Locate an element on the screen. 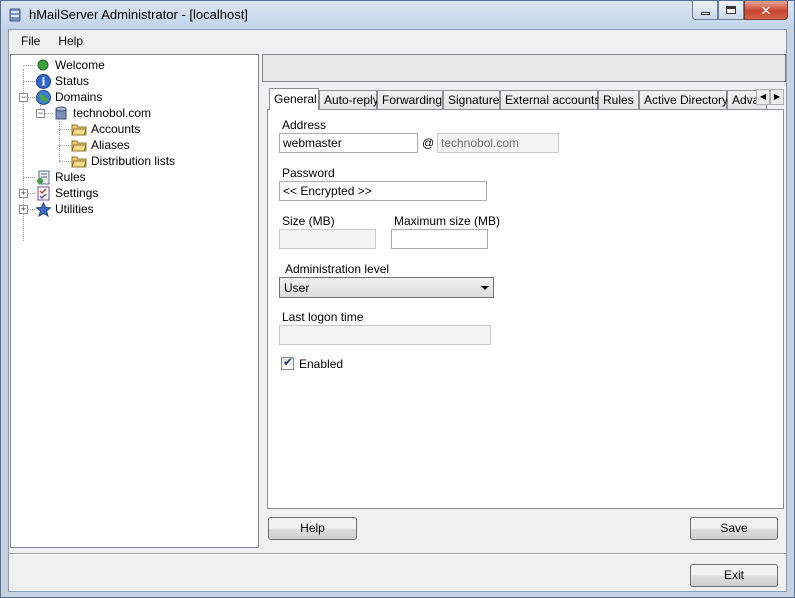 This screenshot has width=795, height=598. tab-scroll-right-button: ▶ is located at coordinates (777, 97).